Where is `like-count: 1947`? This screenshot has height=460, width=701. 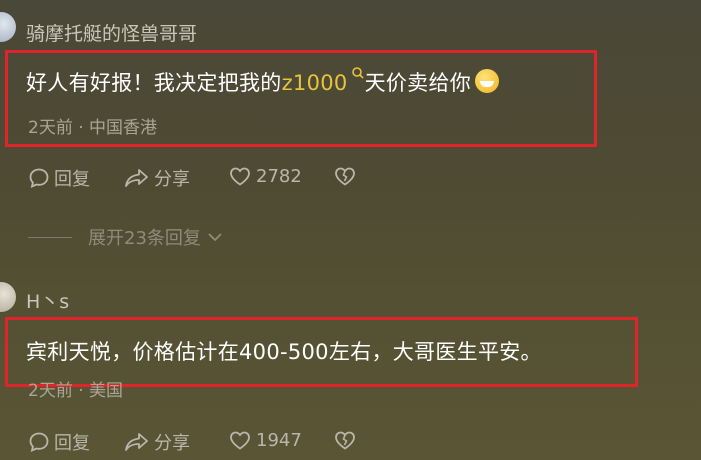
like-count: 1947 is located at coordinates (279, 440).